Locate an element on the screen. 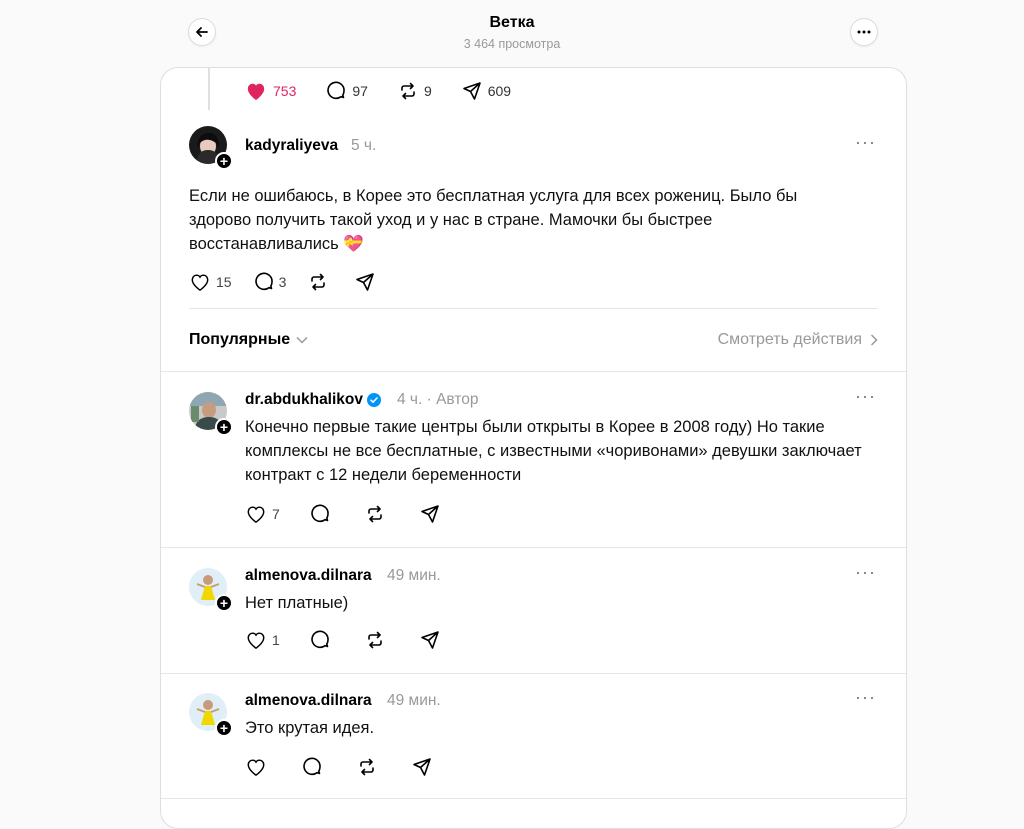  sort-dropdown: Популярные is located at coordinates (248, 340).